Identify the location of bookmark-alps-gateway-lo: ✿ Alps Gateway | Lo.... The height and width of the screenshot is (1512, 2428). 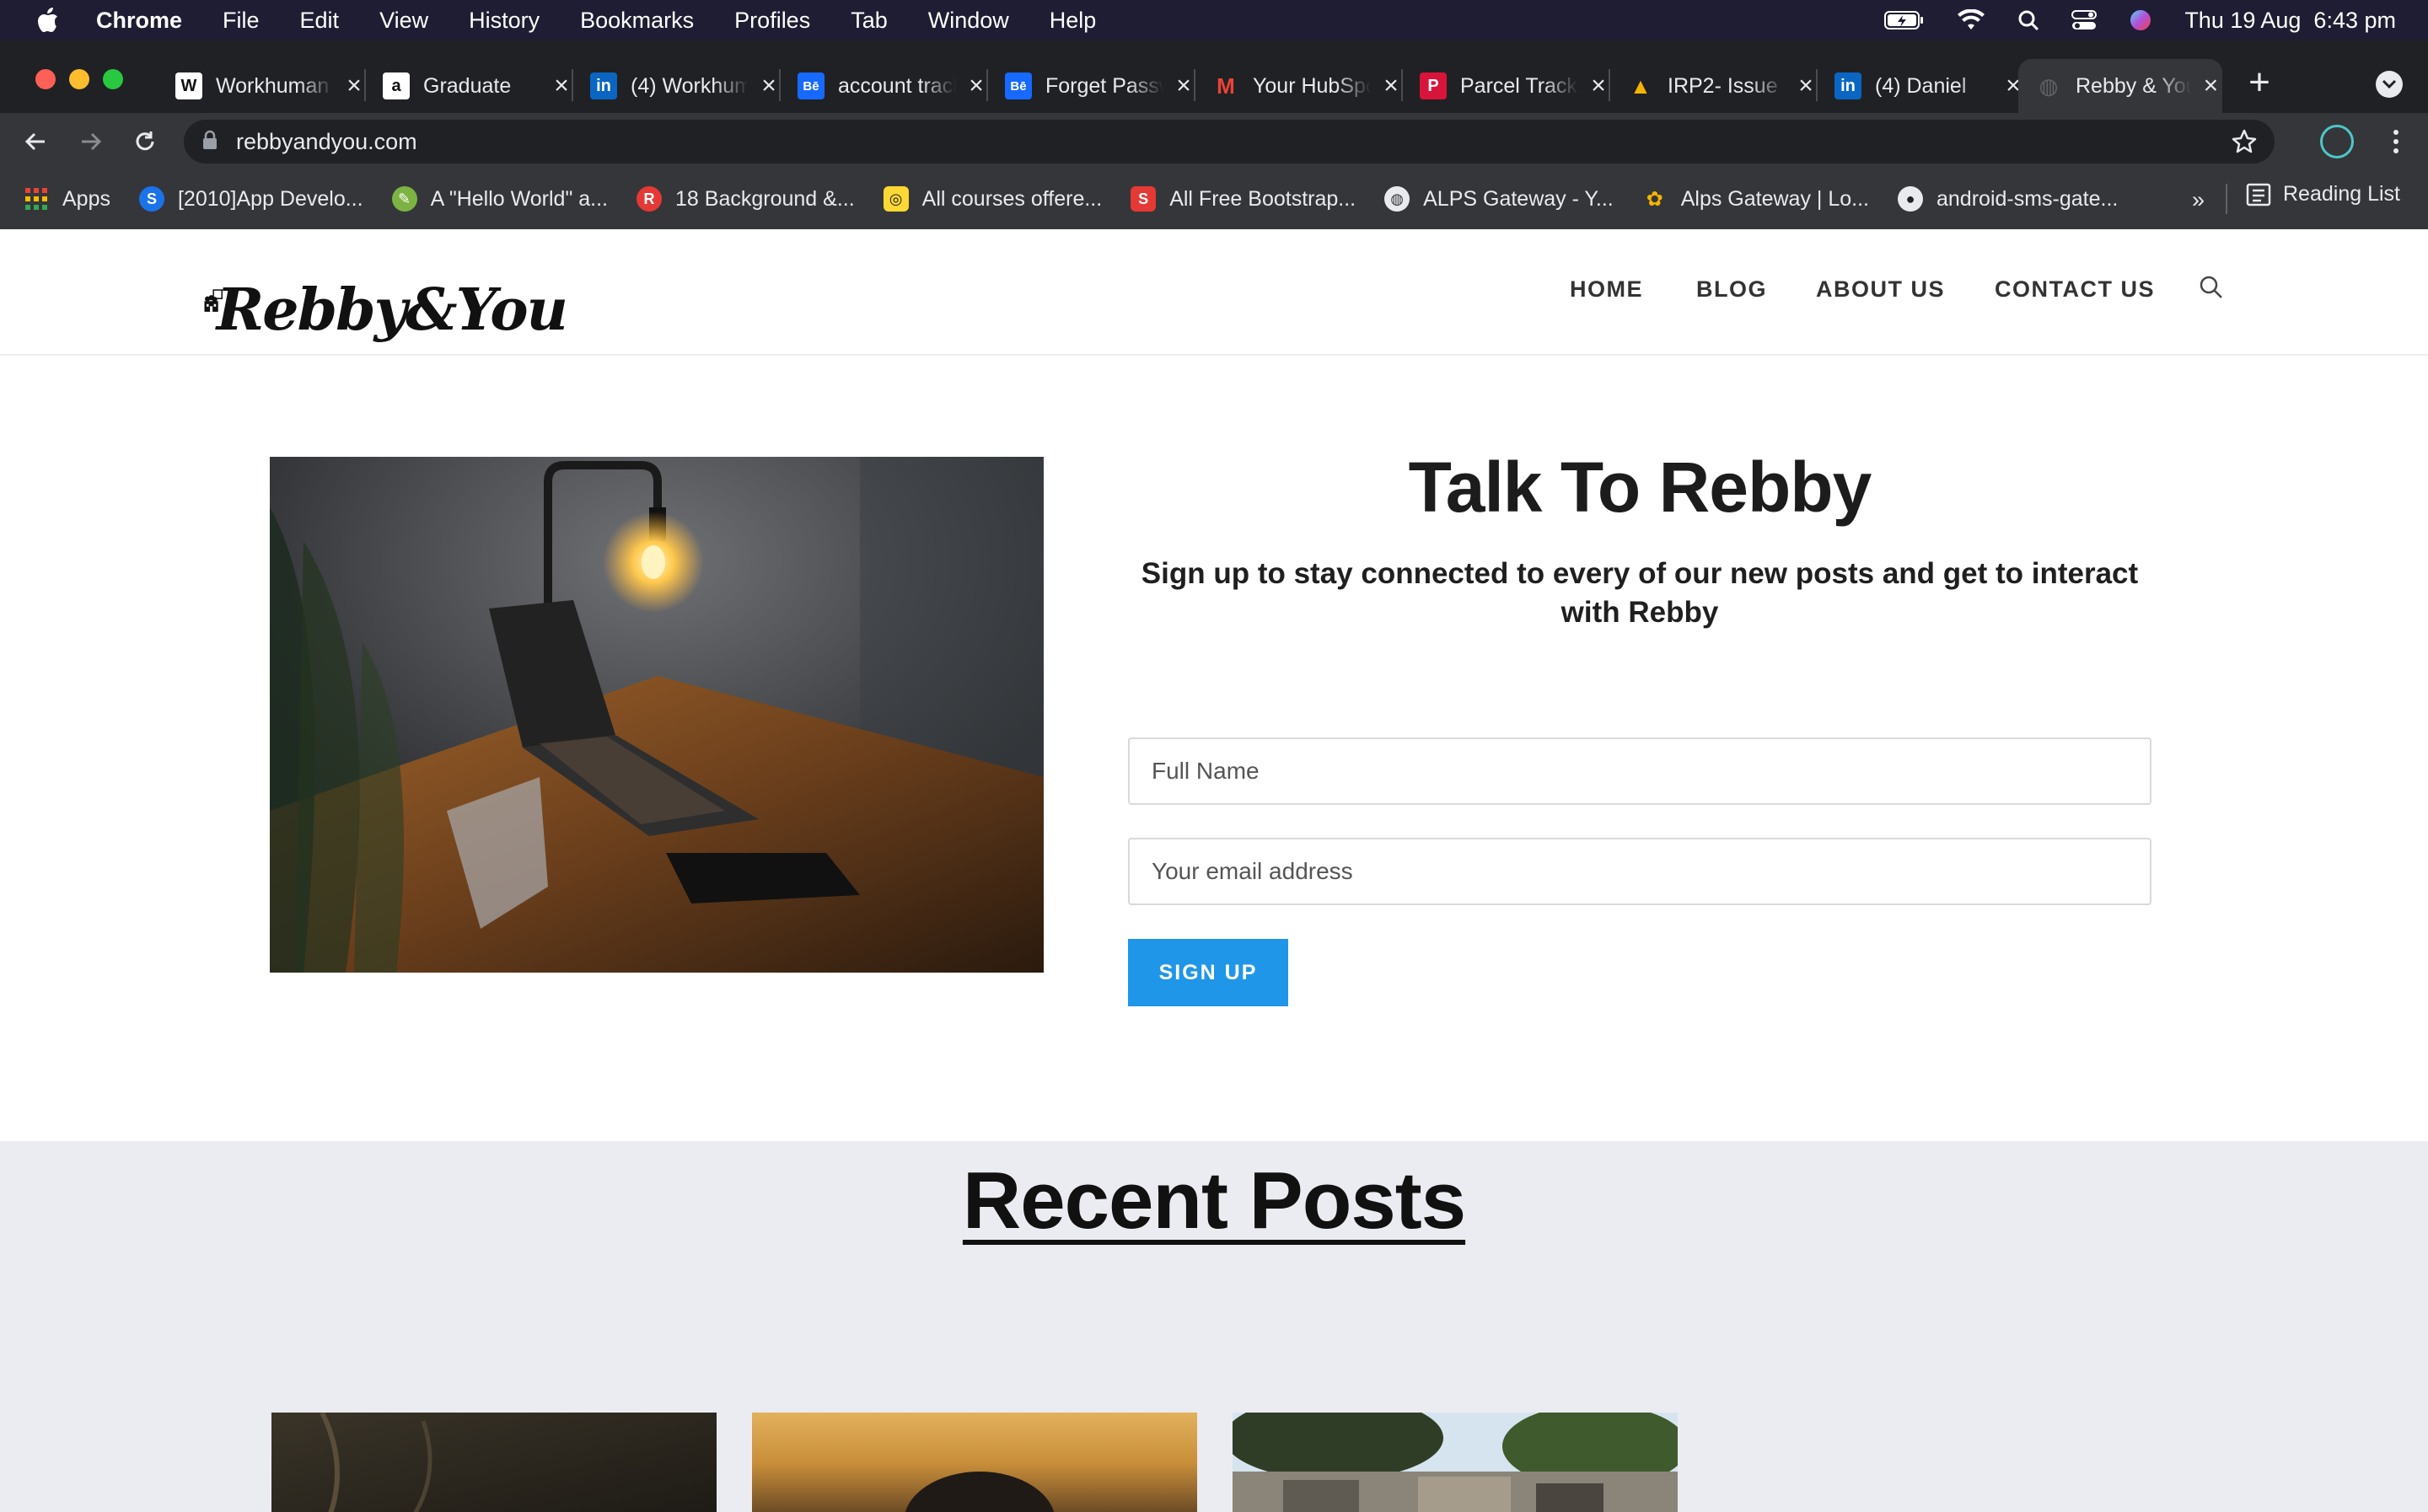
(1755, 199).